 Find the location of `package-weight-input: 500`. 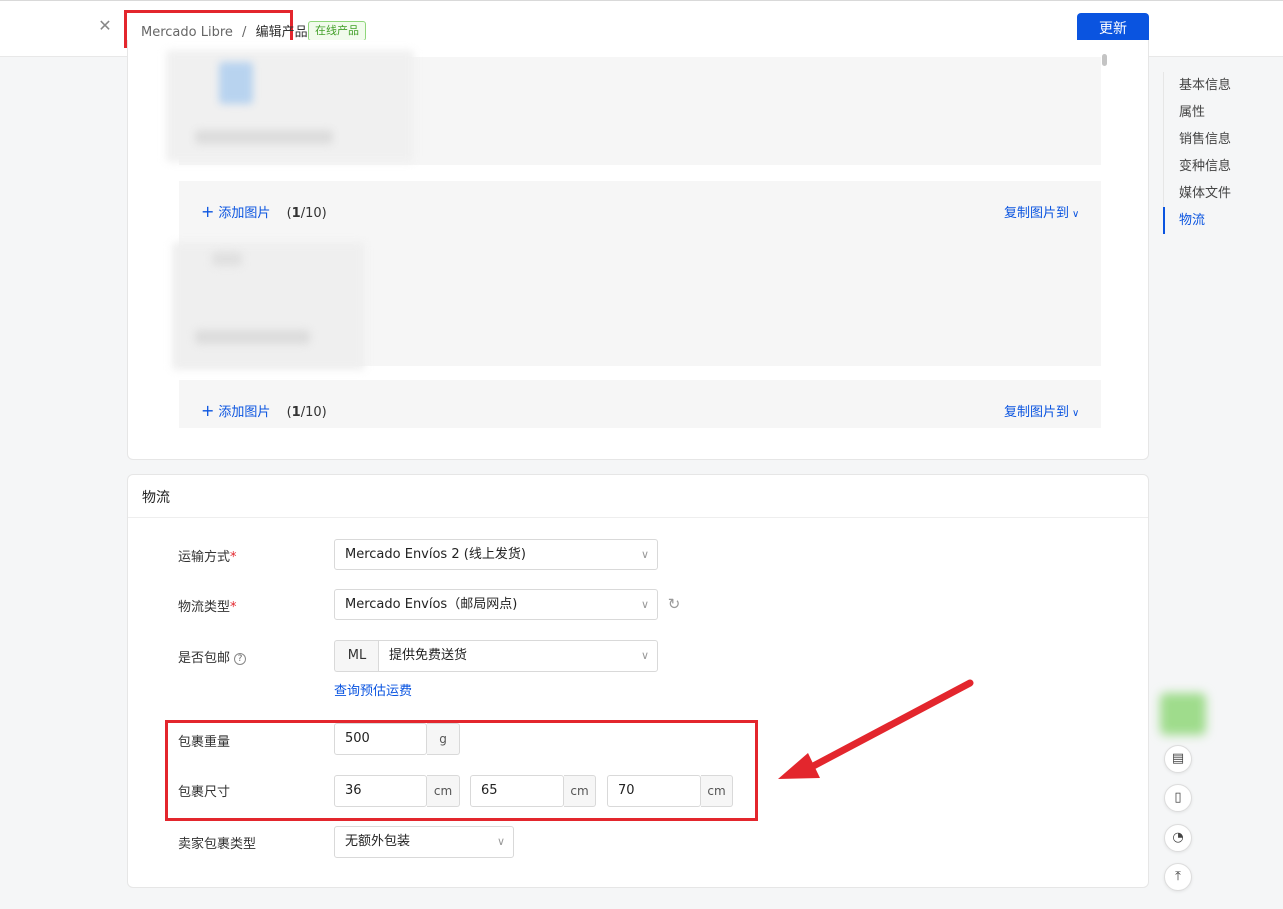

package-weight-input: 500 is located at coordinates (380, 739).